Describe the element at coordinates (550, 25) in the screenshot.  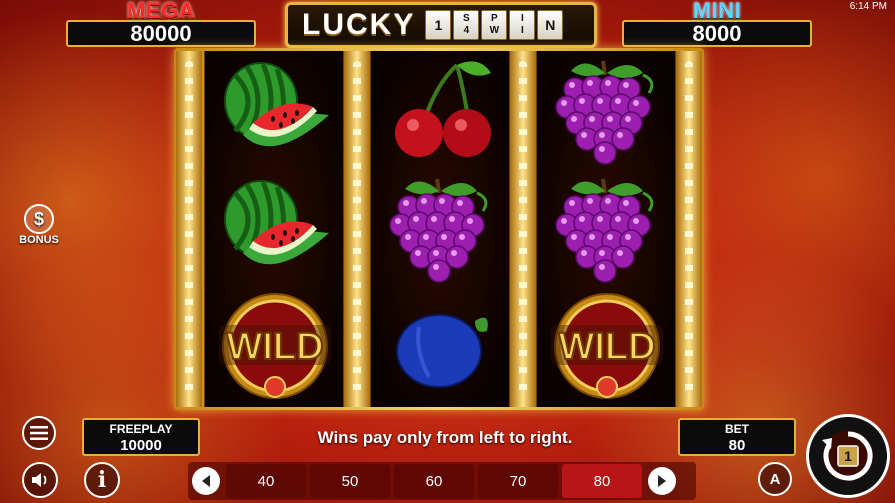
I see `logo-tile: N` at that location.